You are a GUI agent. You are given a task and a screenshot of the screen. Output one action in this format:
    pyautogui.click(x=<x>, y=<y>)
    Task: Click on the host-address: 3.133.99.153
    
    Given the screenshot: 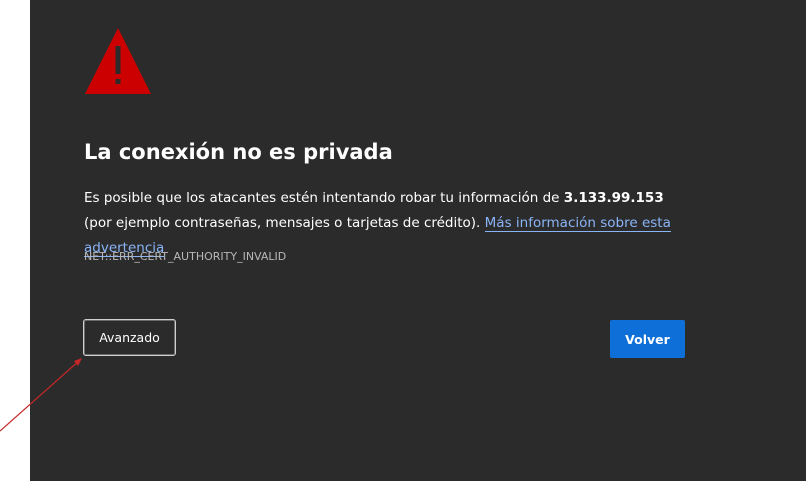 What is the action you would take?
    pyautogui.click(x=613, y=198)
    